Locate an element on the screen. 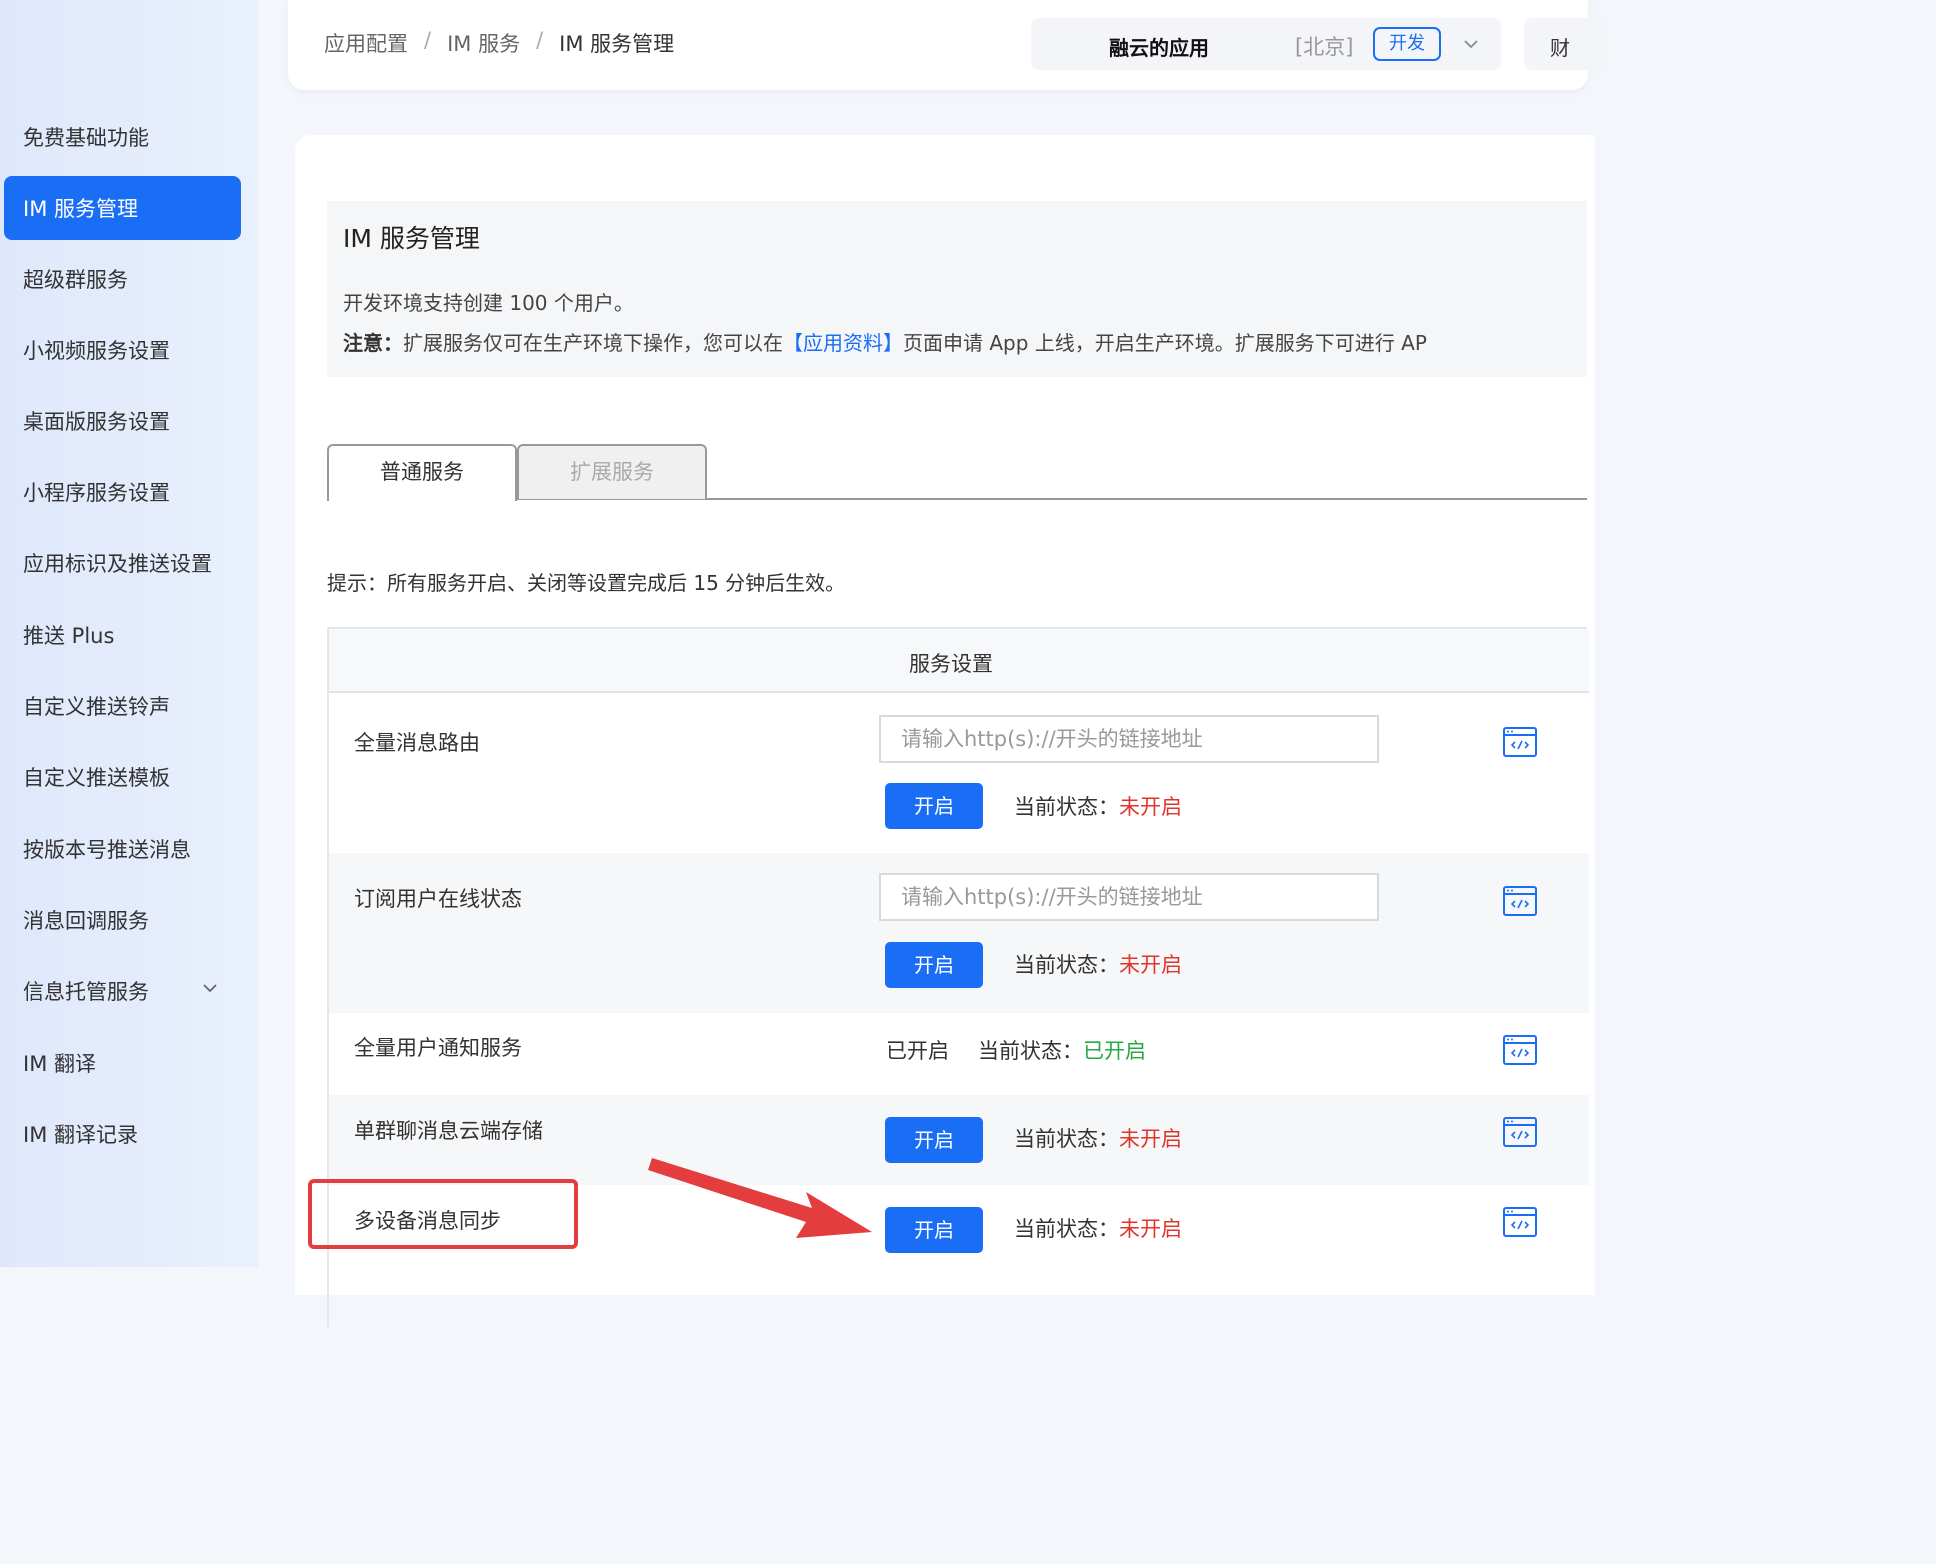 This screenshot has width=1936, height=1564. hint-text: 提示：所有服务开启、关闭等设置完成后 15 分钟后生效。 is located at coordinates (586, 583).